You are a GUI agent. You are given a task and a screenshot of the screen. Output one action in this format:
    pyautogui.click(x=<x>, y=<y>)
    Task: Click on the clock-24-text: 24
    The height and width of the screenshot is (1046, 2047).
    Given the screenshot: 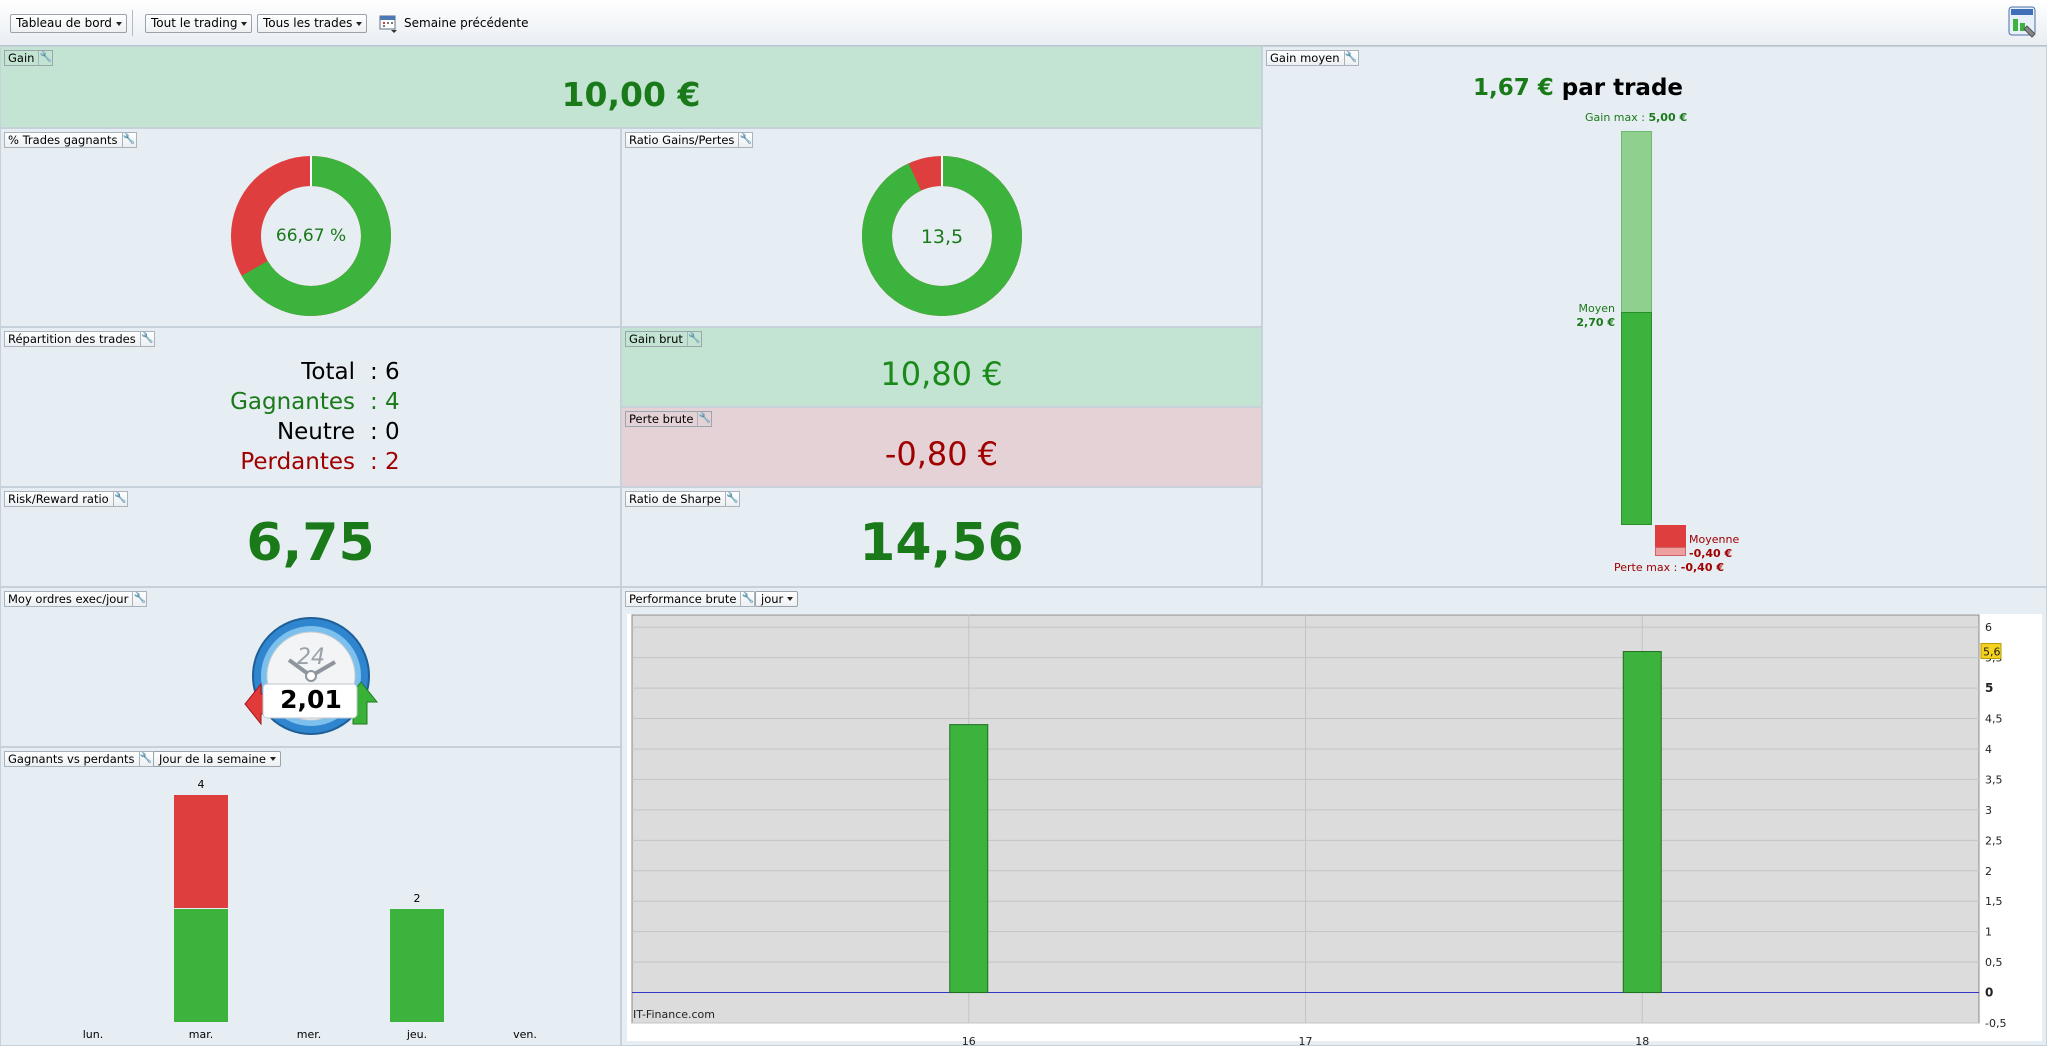 What is the action you would take?
    pyautogui.click(x=311, y=657)
    